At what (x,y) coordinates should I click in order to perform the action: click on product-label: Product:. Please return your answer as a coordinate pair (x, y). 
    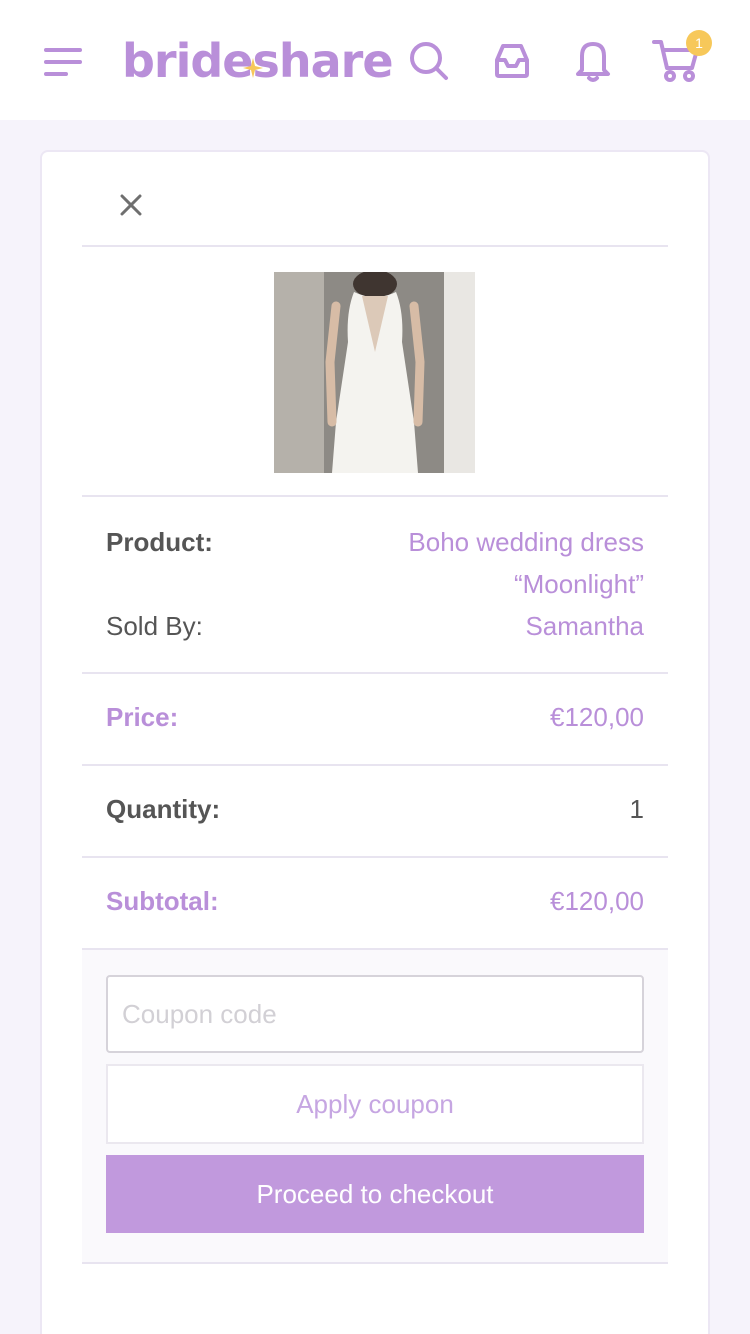
    Looking at the image, I should click on (159, 542).